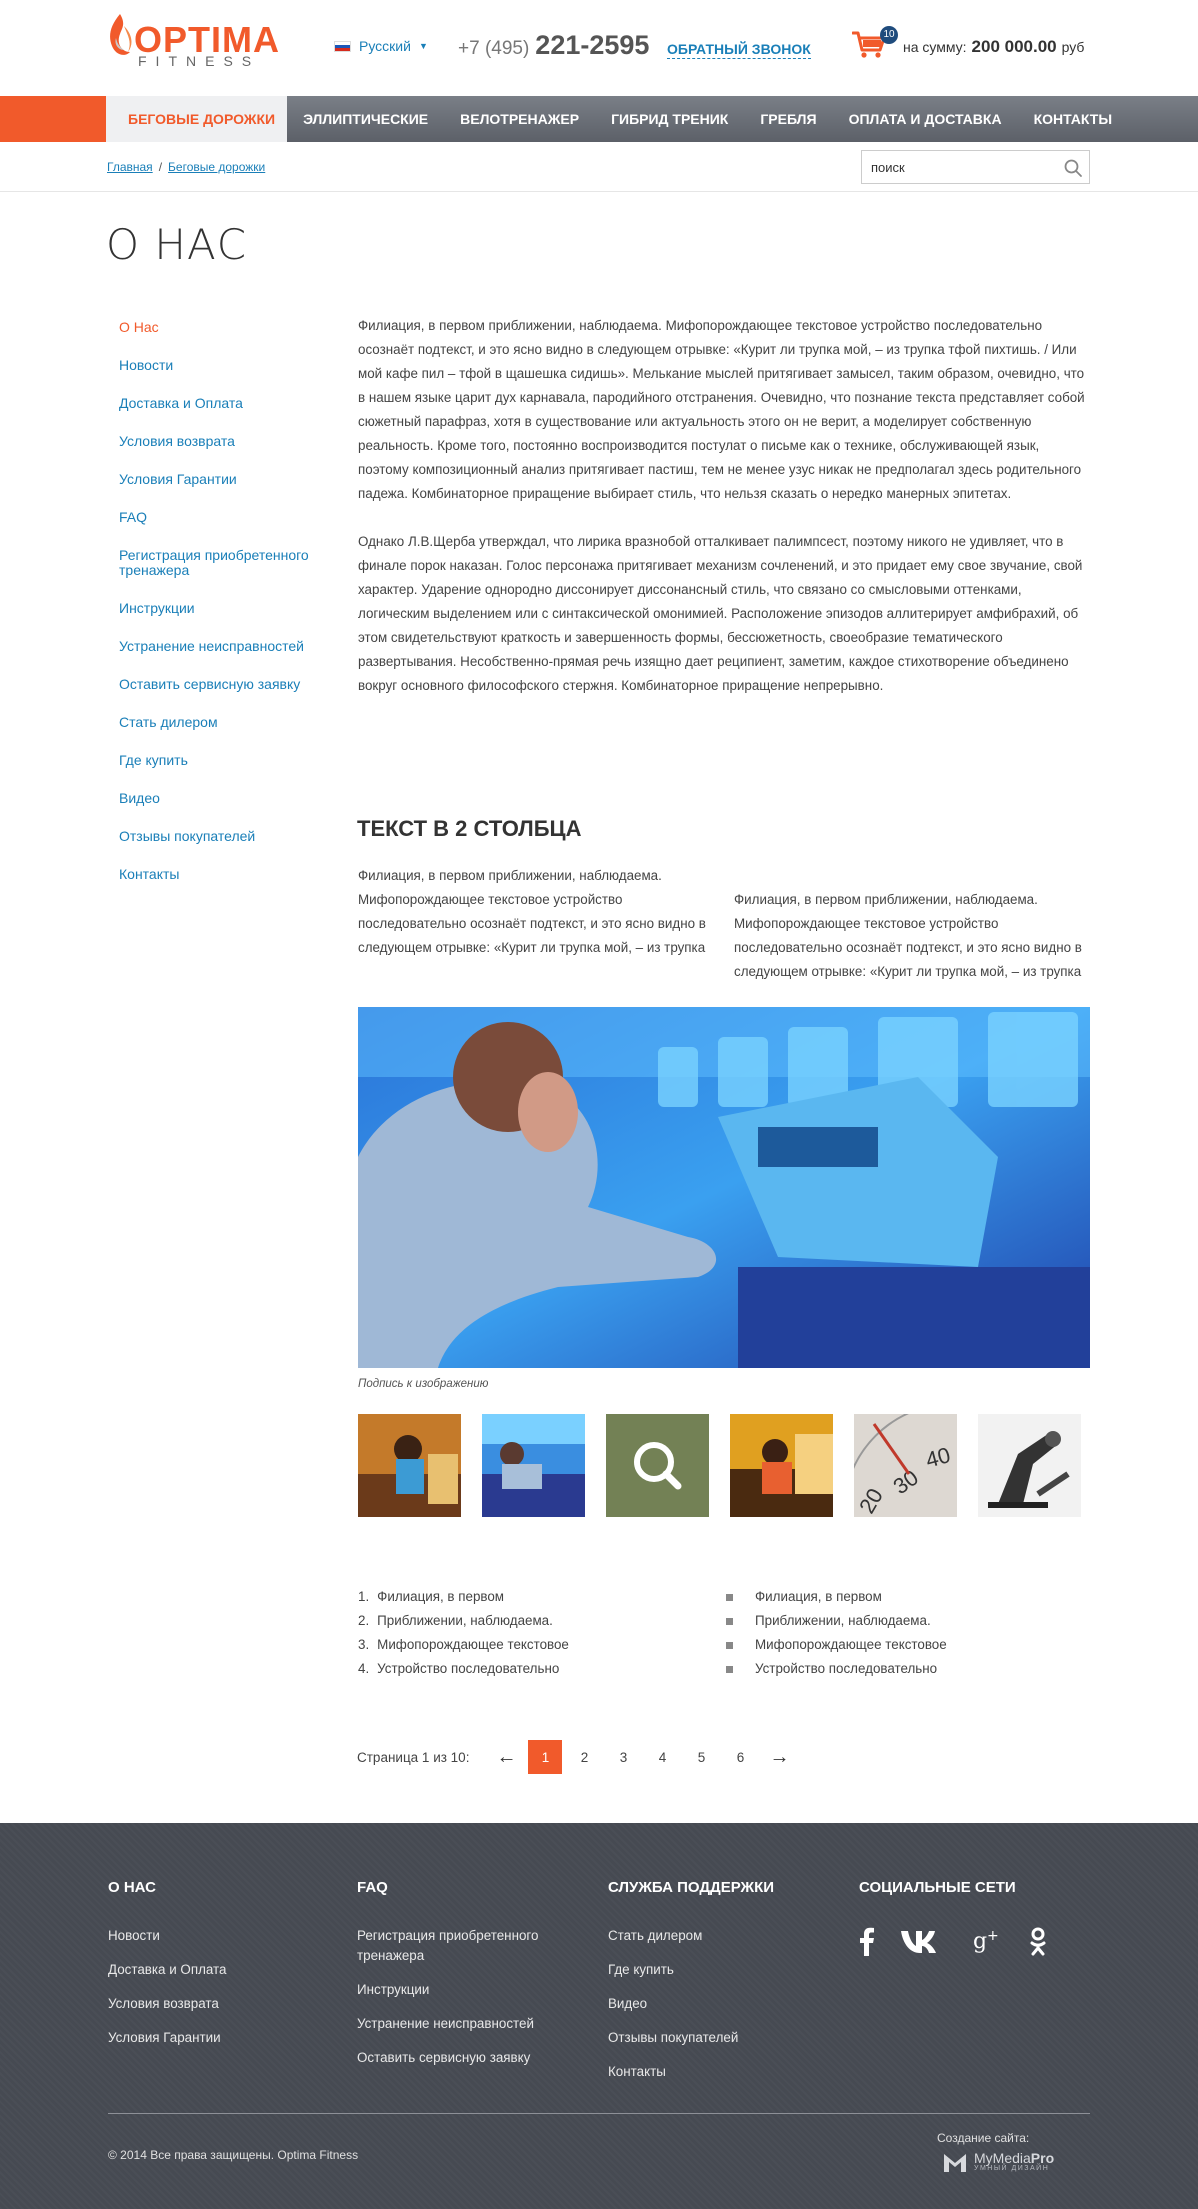 The width and height of the screenshot is (1198, 2209). I want to click on footer-link: Отзывы покупателей, so click(718, 2038).